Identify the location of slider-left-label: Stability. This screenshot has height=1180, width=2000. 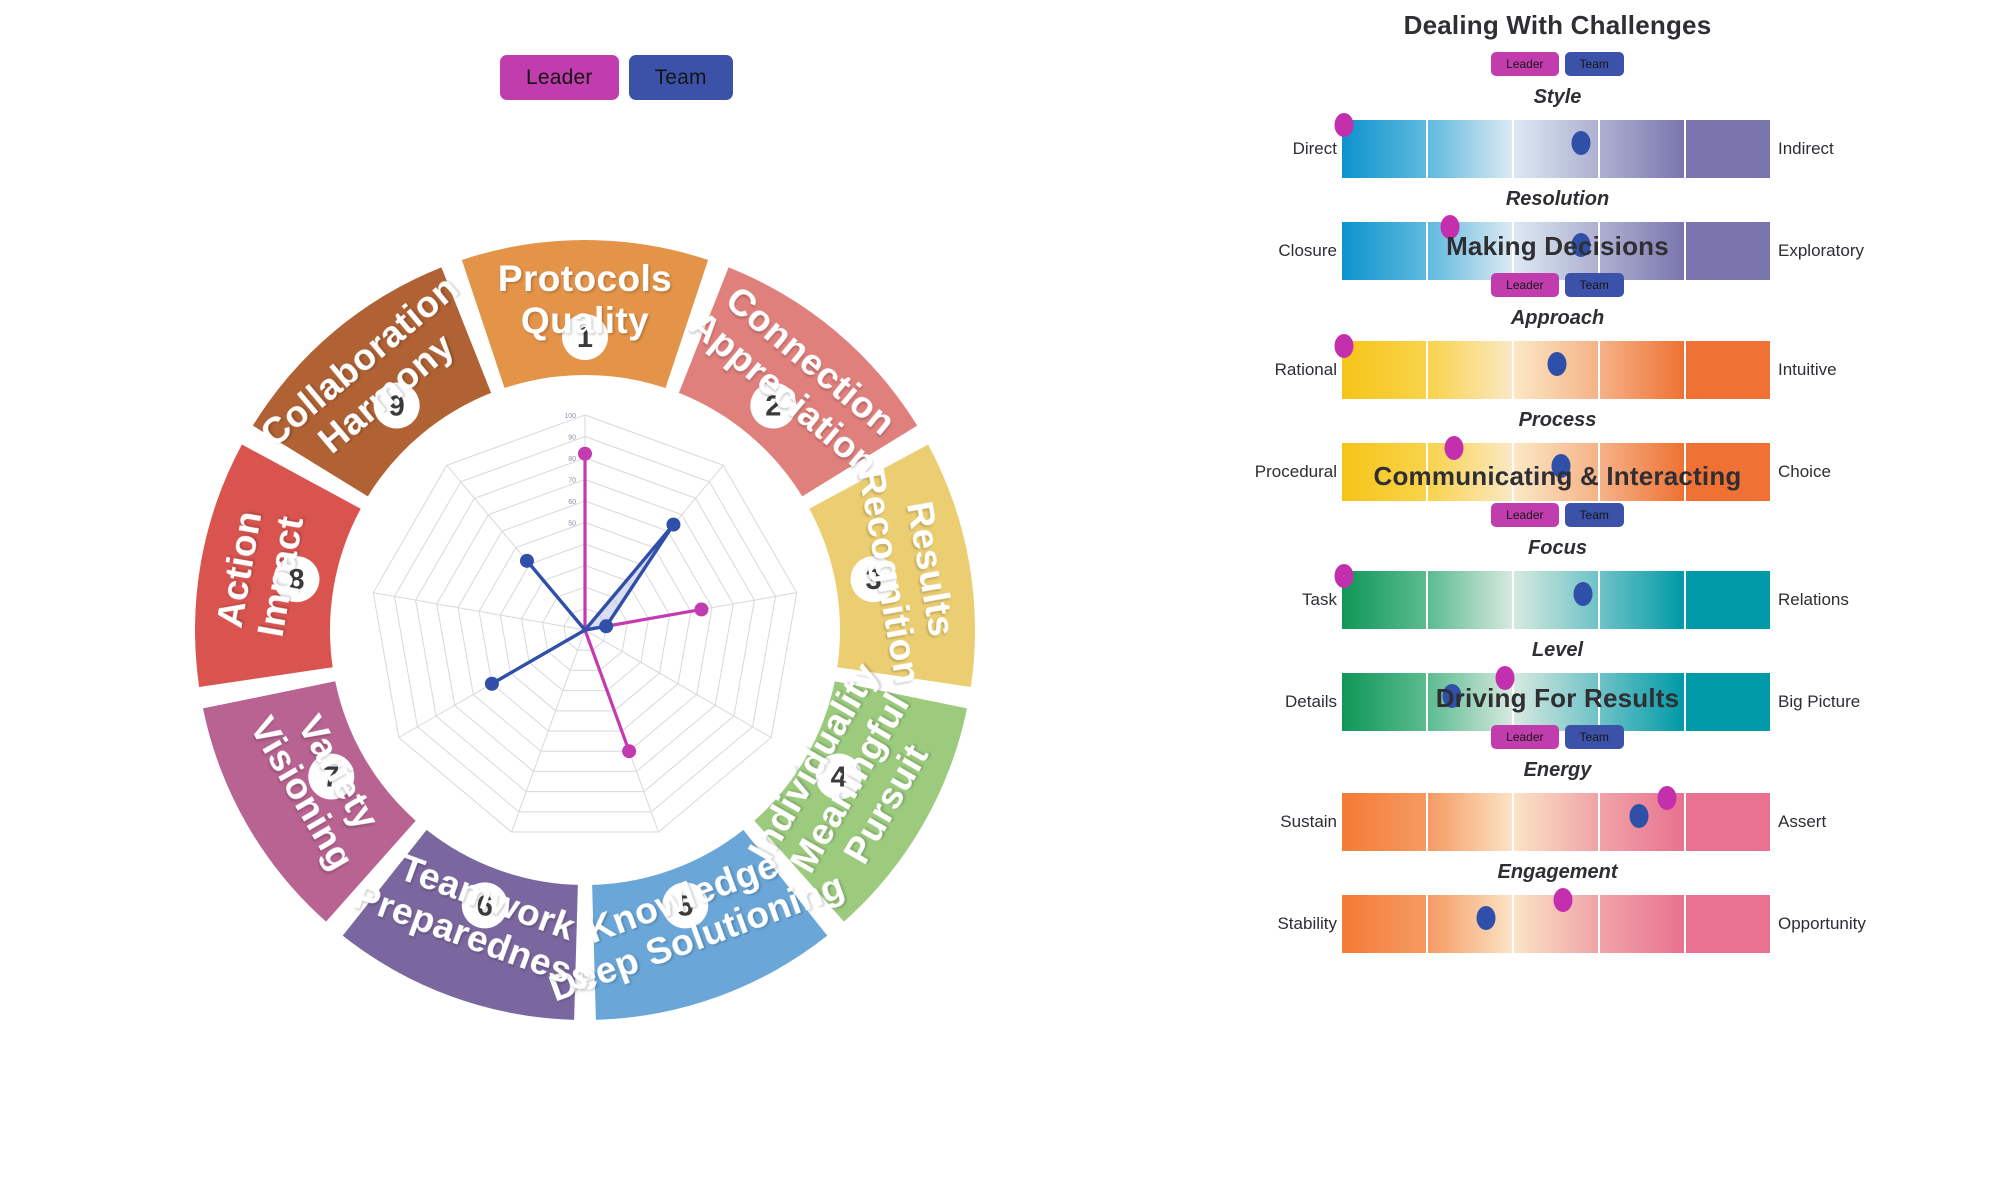
(1307, 923).